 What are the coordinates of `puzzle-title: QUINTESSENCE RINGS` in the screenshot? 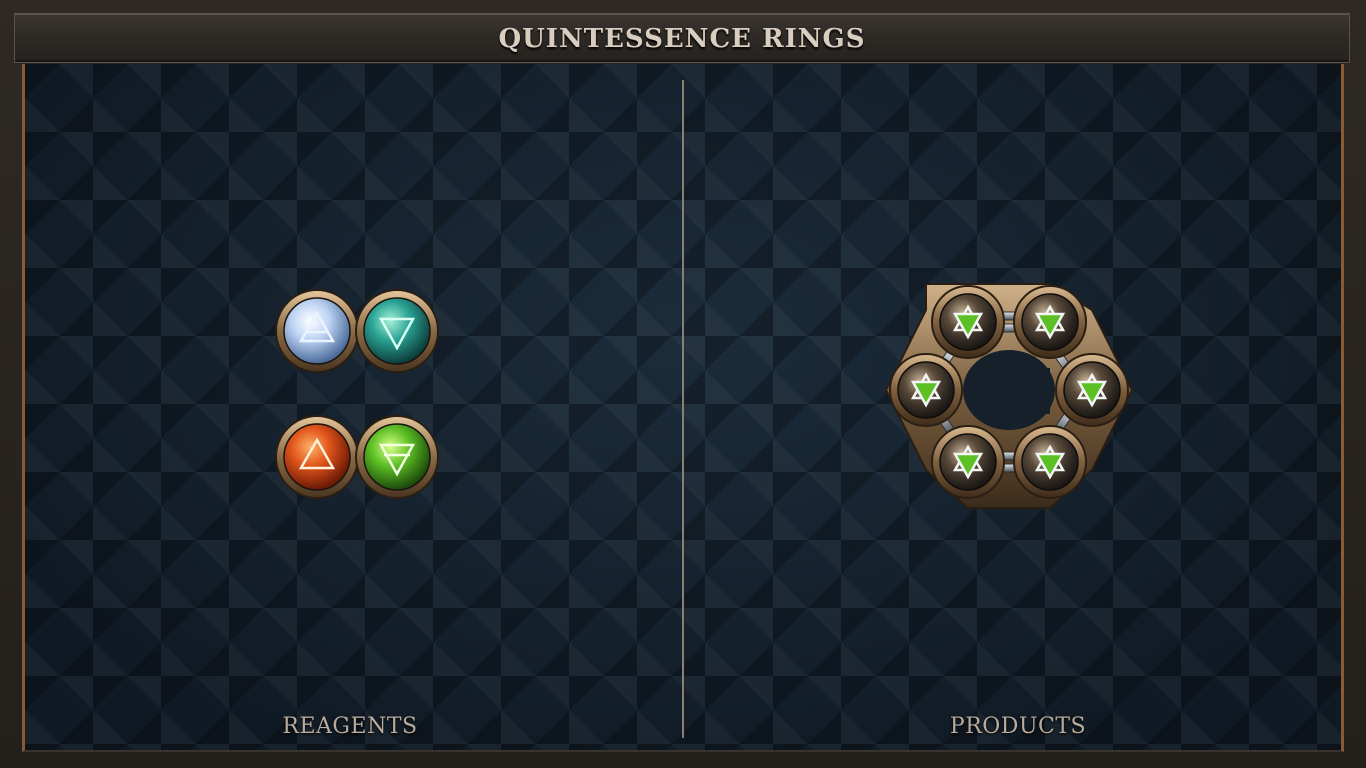 It's located at (682, 39).